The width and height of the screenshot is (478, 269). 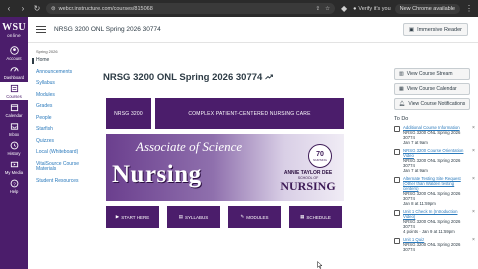 What do you see at coordinates (249, 113) in the screenshot?
I see `course-name-tile: COMPLEX PATIENT-CENTERED NURSING CARE` at bounding box center [249, 113].